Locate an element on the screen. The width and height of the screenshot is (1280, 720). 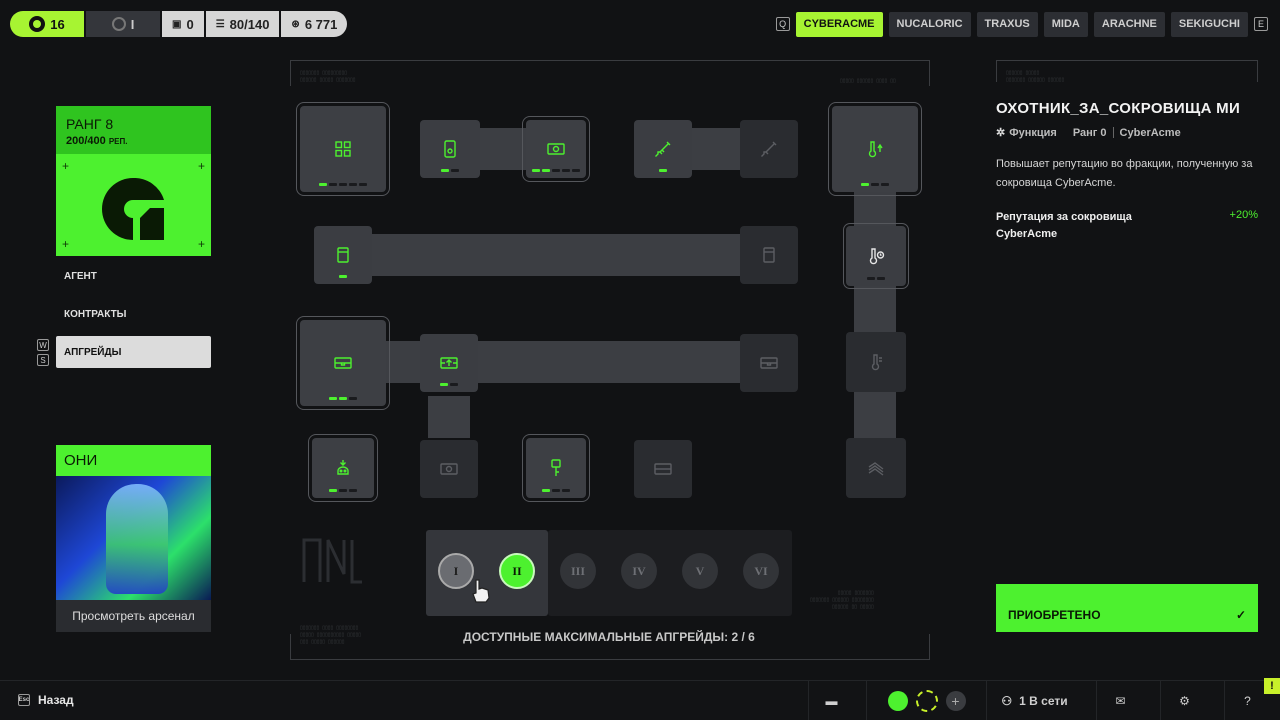
add-party-member-icon: + is located at coordinates (955, 701).